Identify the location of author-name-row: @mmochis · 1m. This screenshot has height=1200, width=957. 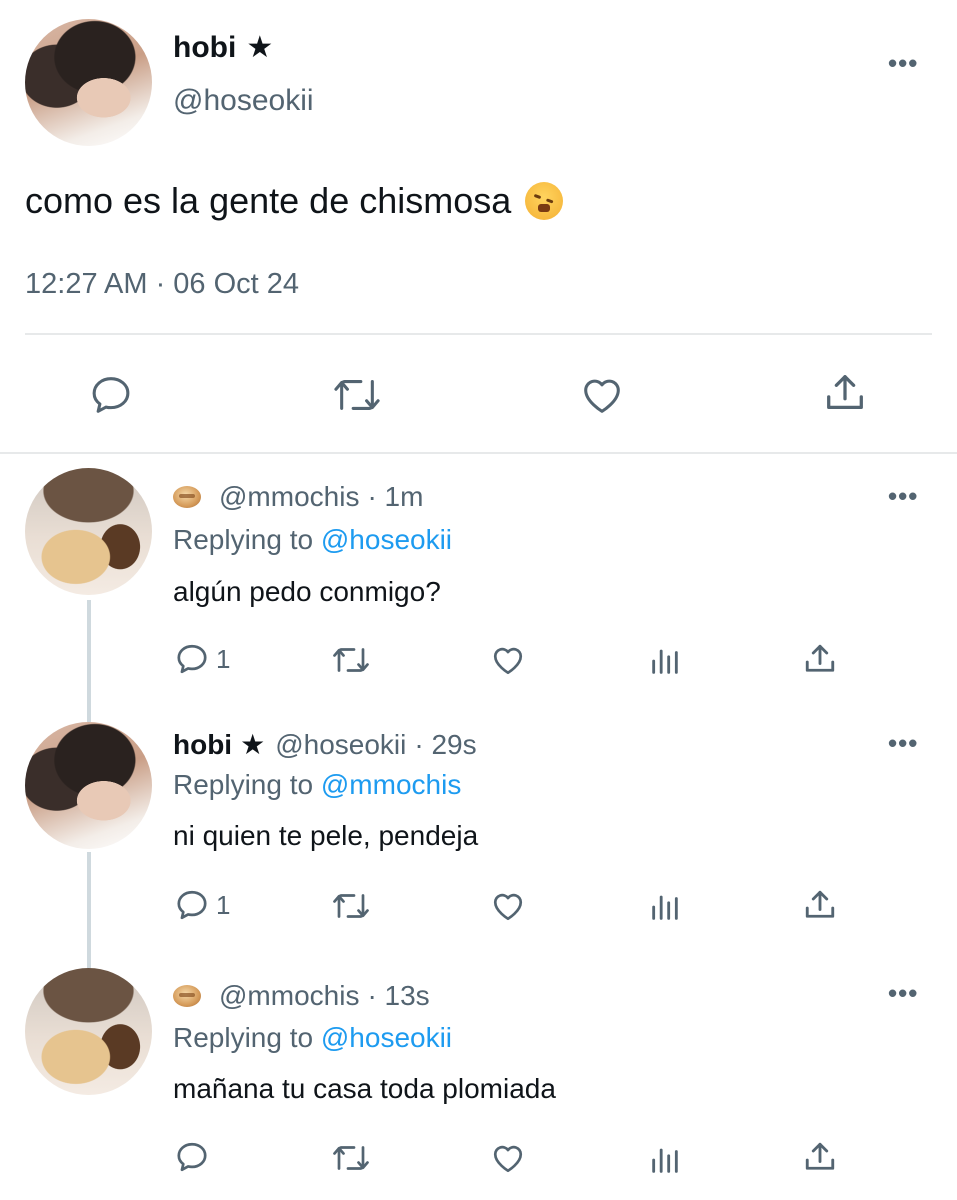
(298, 497).